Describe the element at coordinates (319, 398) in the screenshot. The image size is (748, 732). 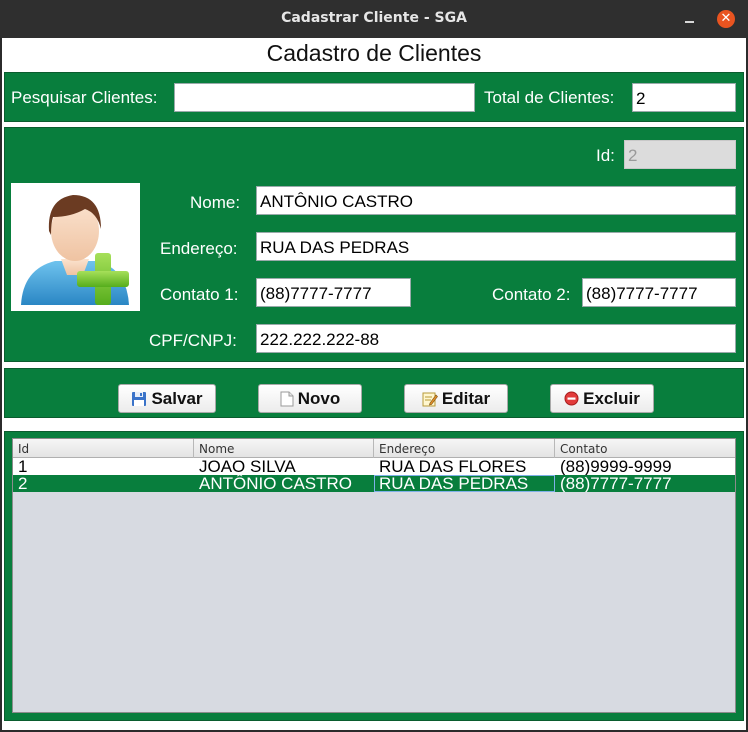
I see `novo-label: Novo` at that location.